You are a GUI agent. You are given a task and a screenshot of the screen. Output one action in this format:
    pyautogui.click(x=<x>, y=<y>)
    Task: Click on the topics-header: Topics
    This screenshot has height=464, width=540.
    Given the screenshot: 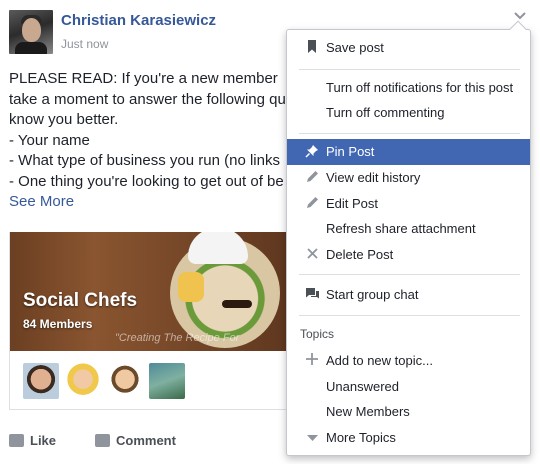 What is the action you would take?
    pyautogui.click(x=317, y=334)
    